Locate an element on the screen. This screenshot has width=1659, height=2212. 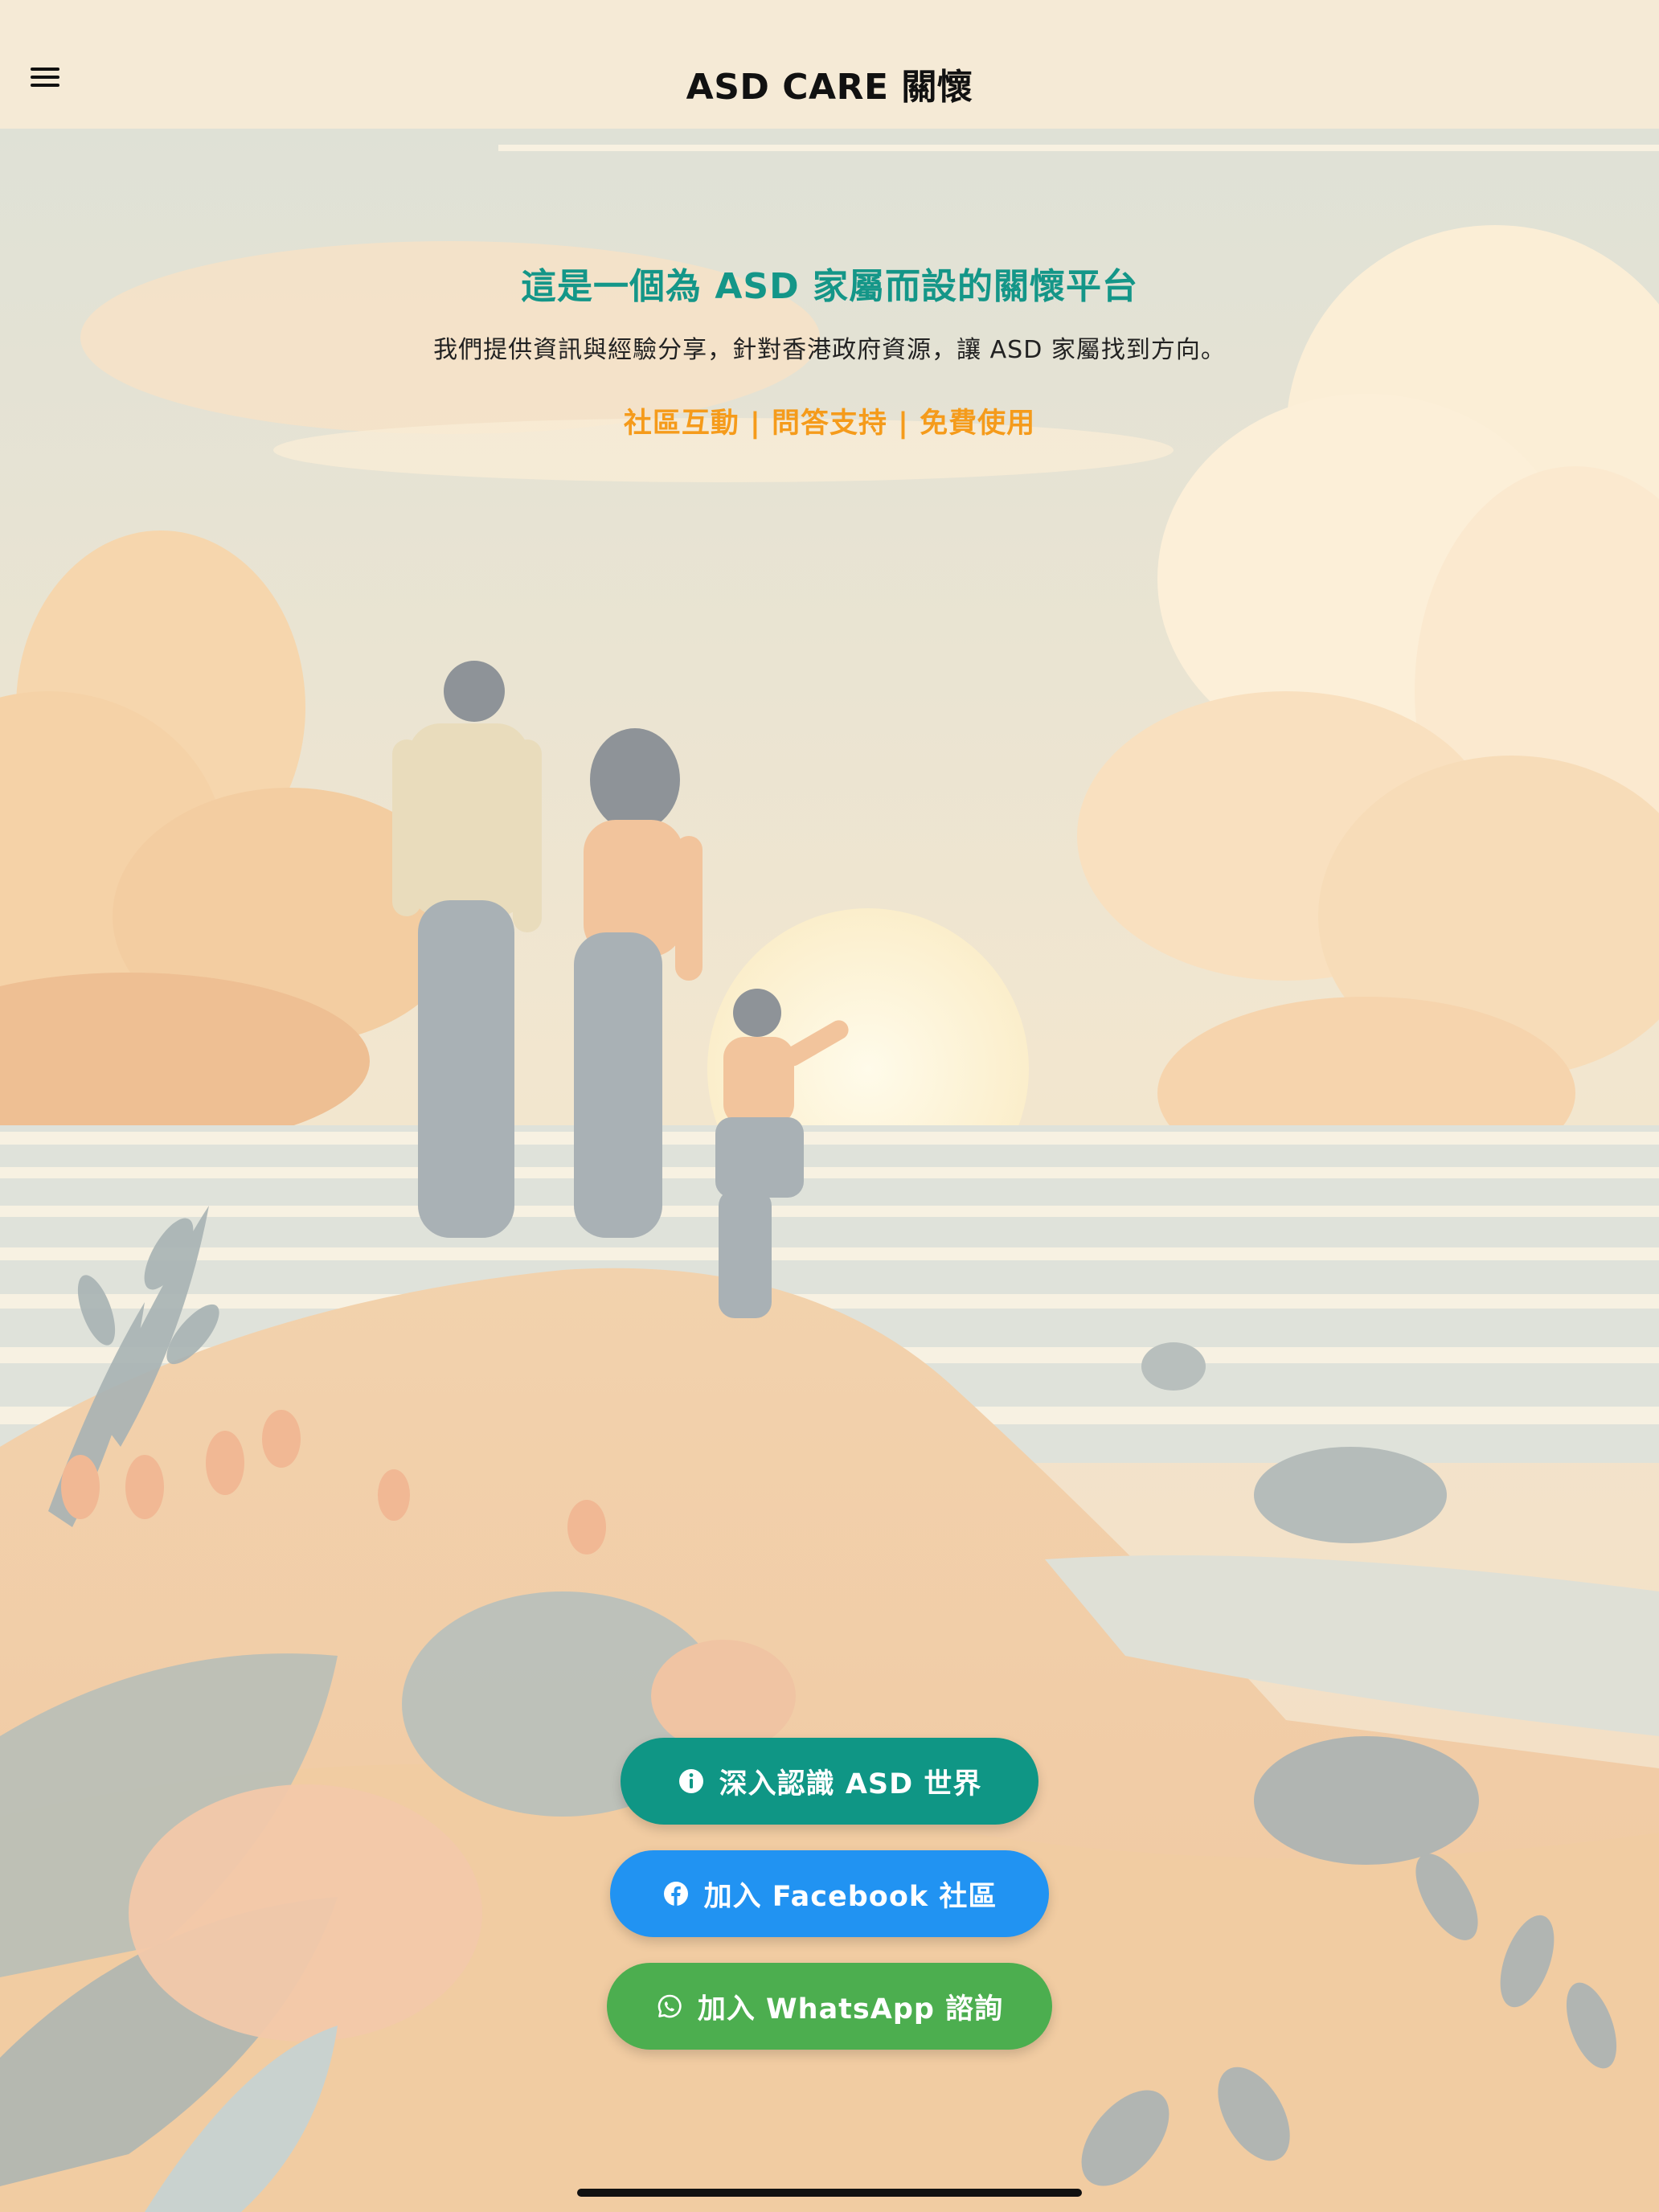
join-facebook-button: 加入 Facebook 社區 is located at coordinates (829, 1893).